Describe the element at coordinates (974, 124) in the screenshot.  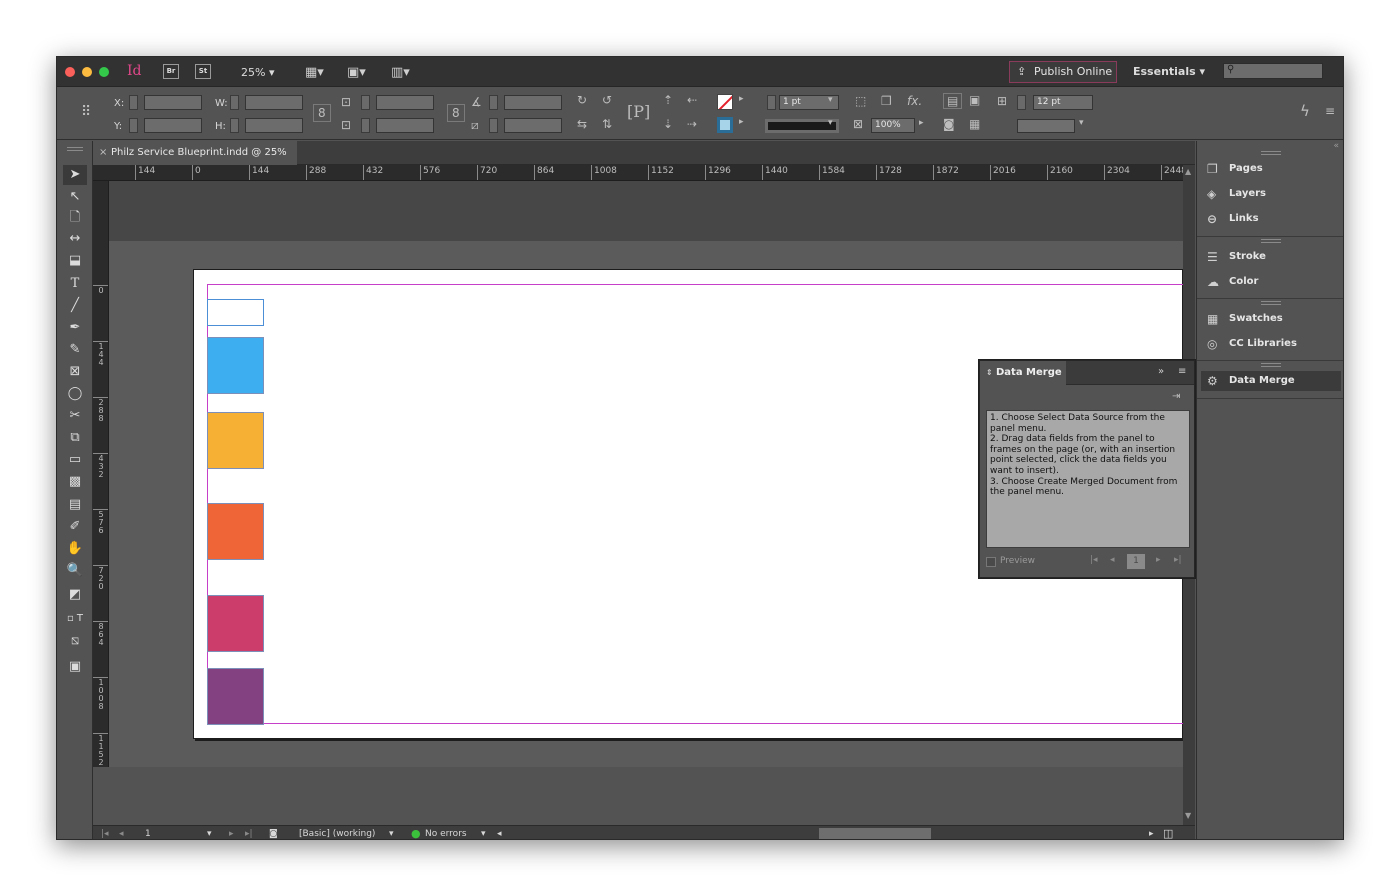
I see `text-wrap-jump-icon: ▦` at that location.